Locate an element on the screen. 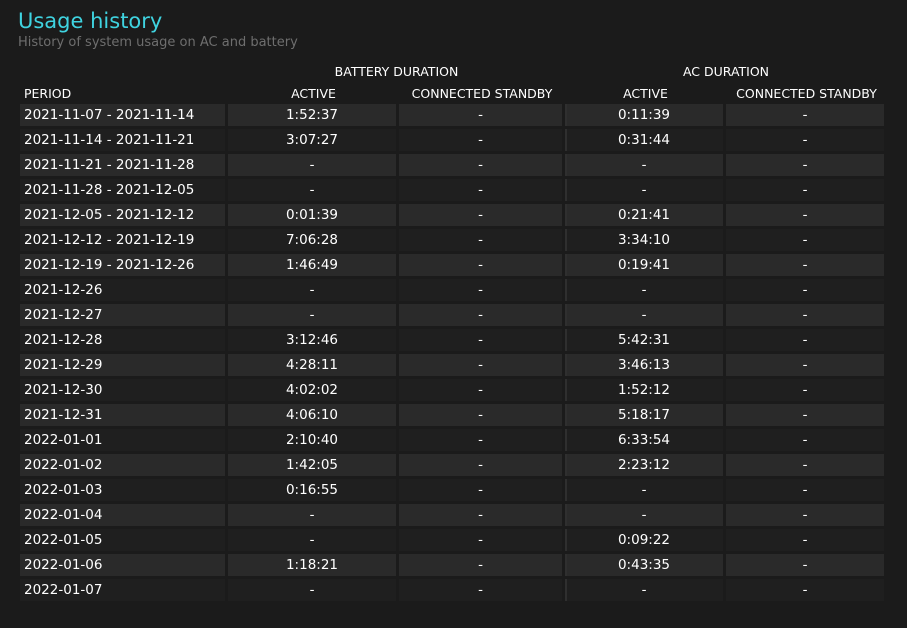 Image resolution: width=907 pixels, height=628 pixels. cell-battery-active: 1:42:05 is located at coordinates (313, 466).